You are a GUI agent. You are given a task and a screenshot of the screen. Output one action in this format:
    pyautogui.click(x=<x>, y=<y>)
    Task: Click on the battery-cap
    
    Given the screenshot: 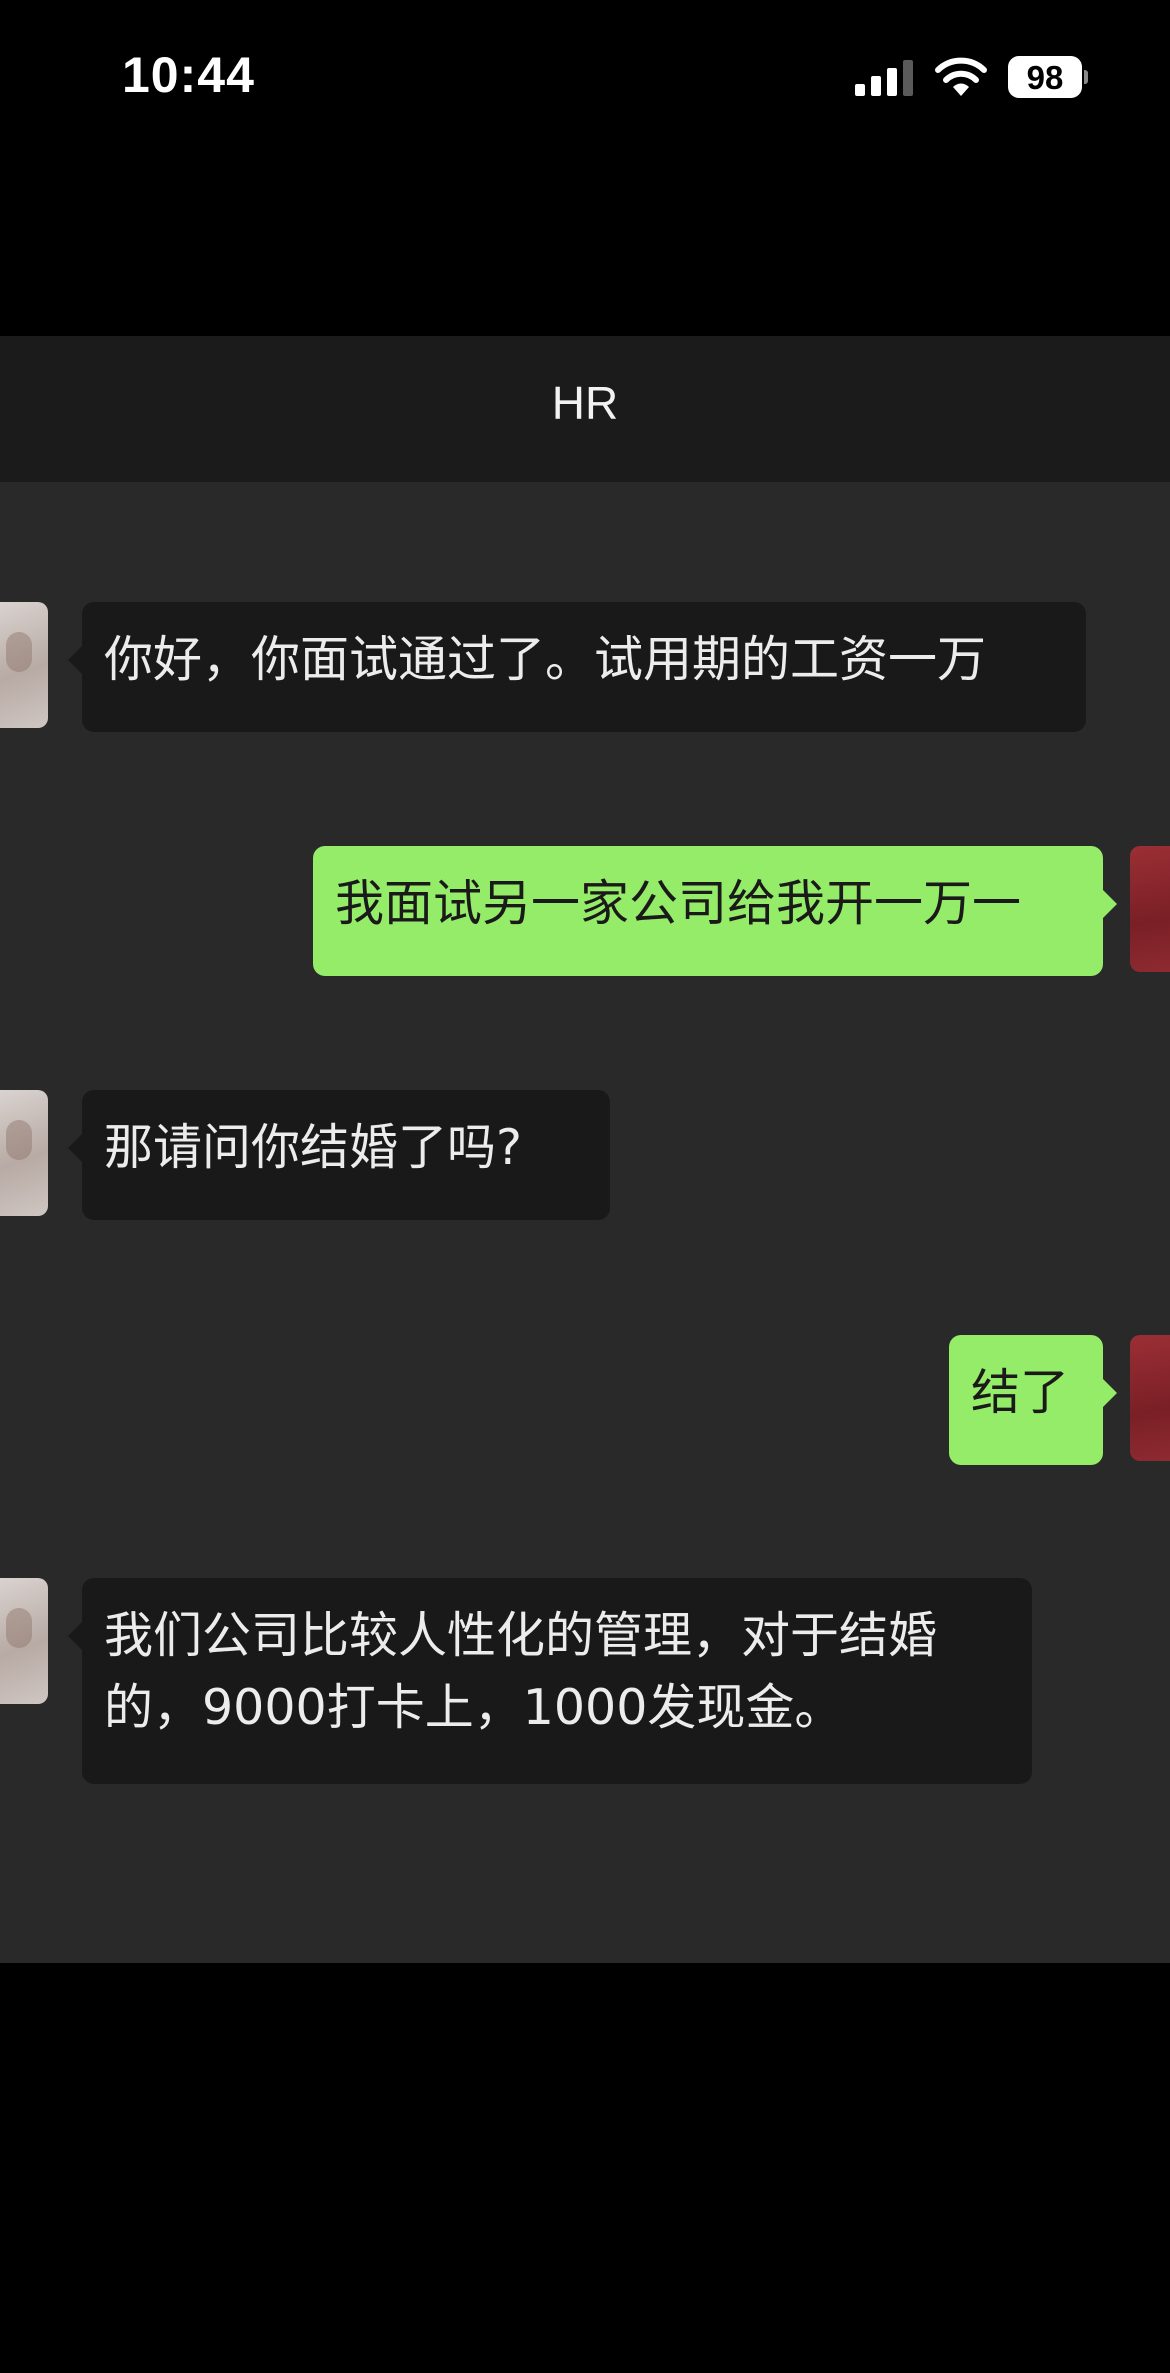 What is the action you would take?
    pyautogui.click(x=1086, y=77)
    